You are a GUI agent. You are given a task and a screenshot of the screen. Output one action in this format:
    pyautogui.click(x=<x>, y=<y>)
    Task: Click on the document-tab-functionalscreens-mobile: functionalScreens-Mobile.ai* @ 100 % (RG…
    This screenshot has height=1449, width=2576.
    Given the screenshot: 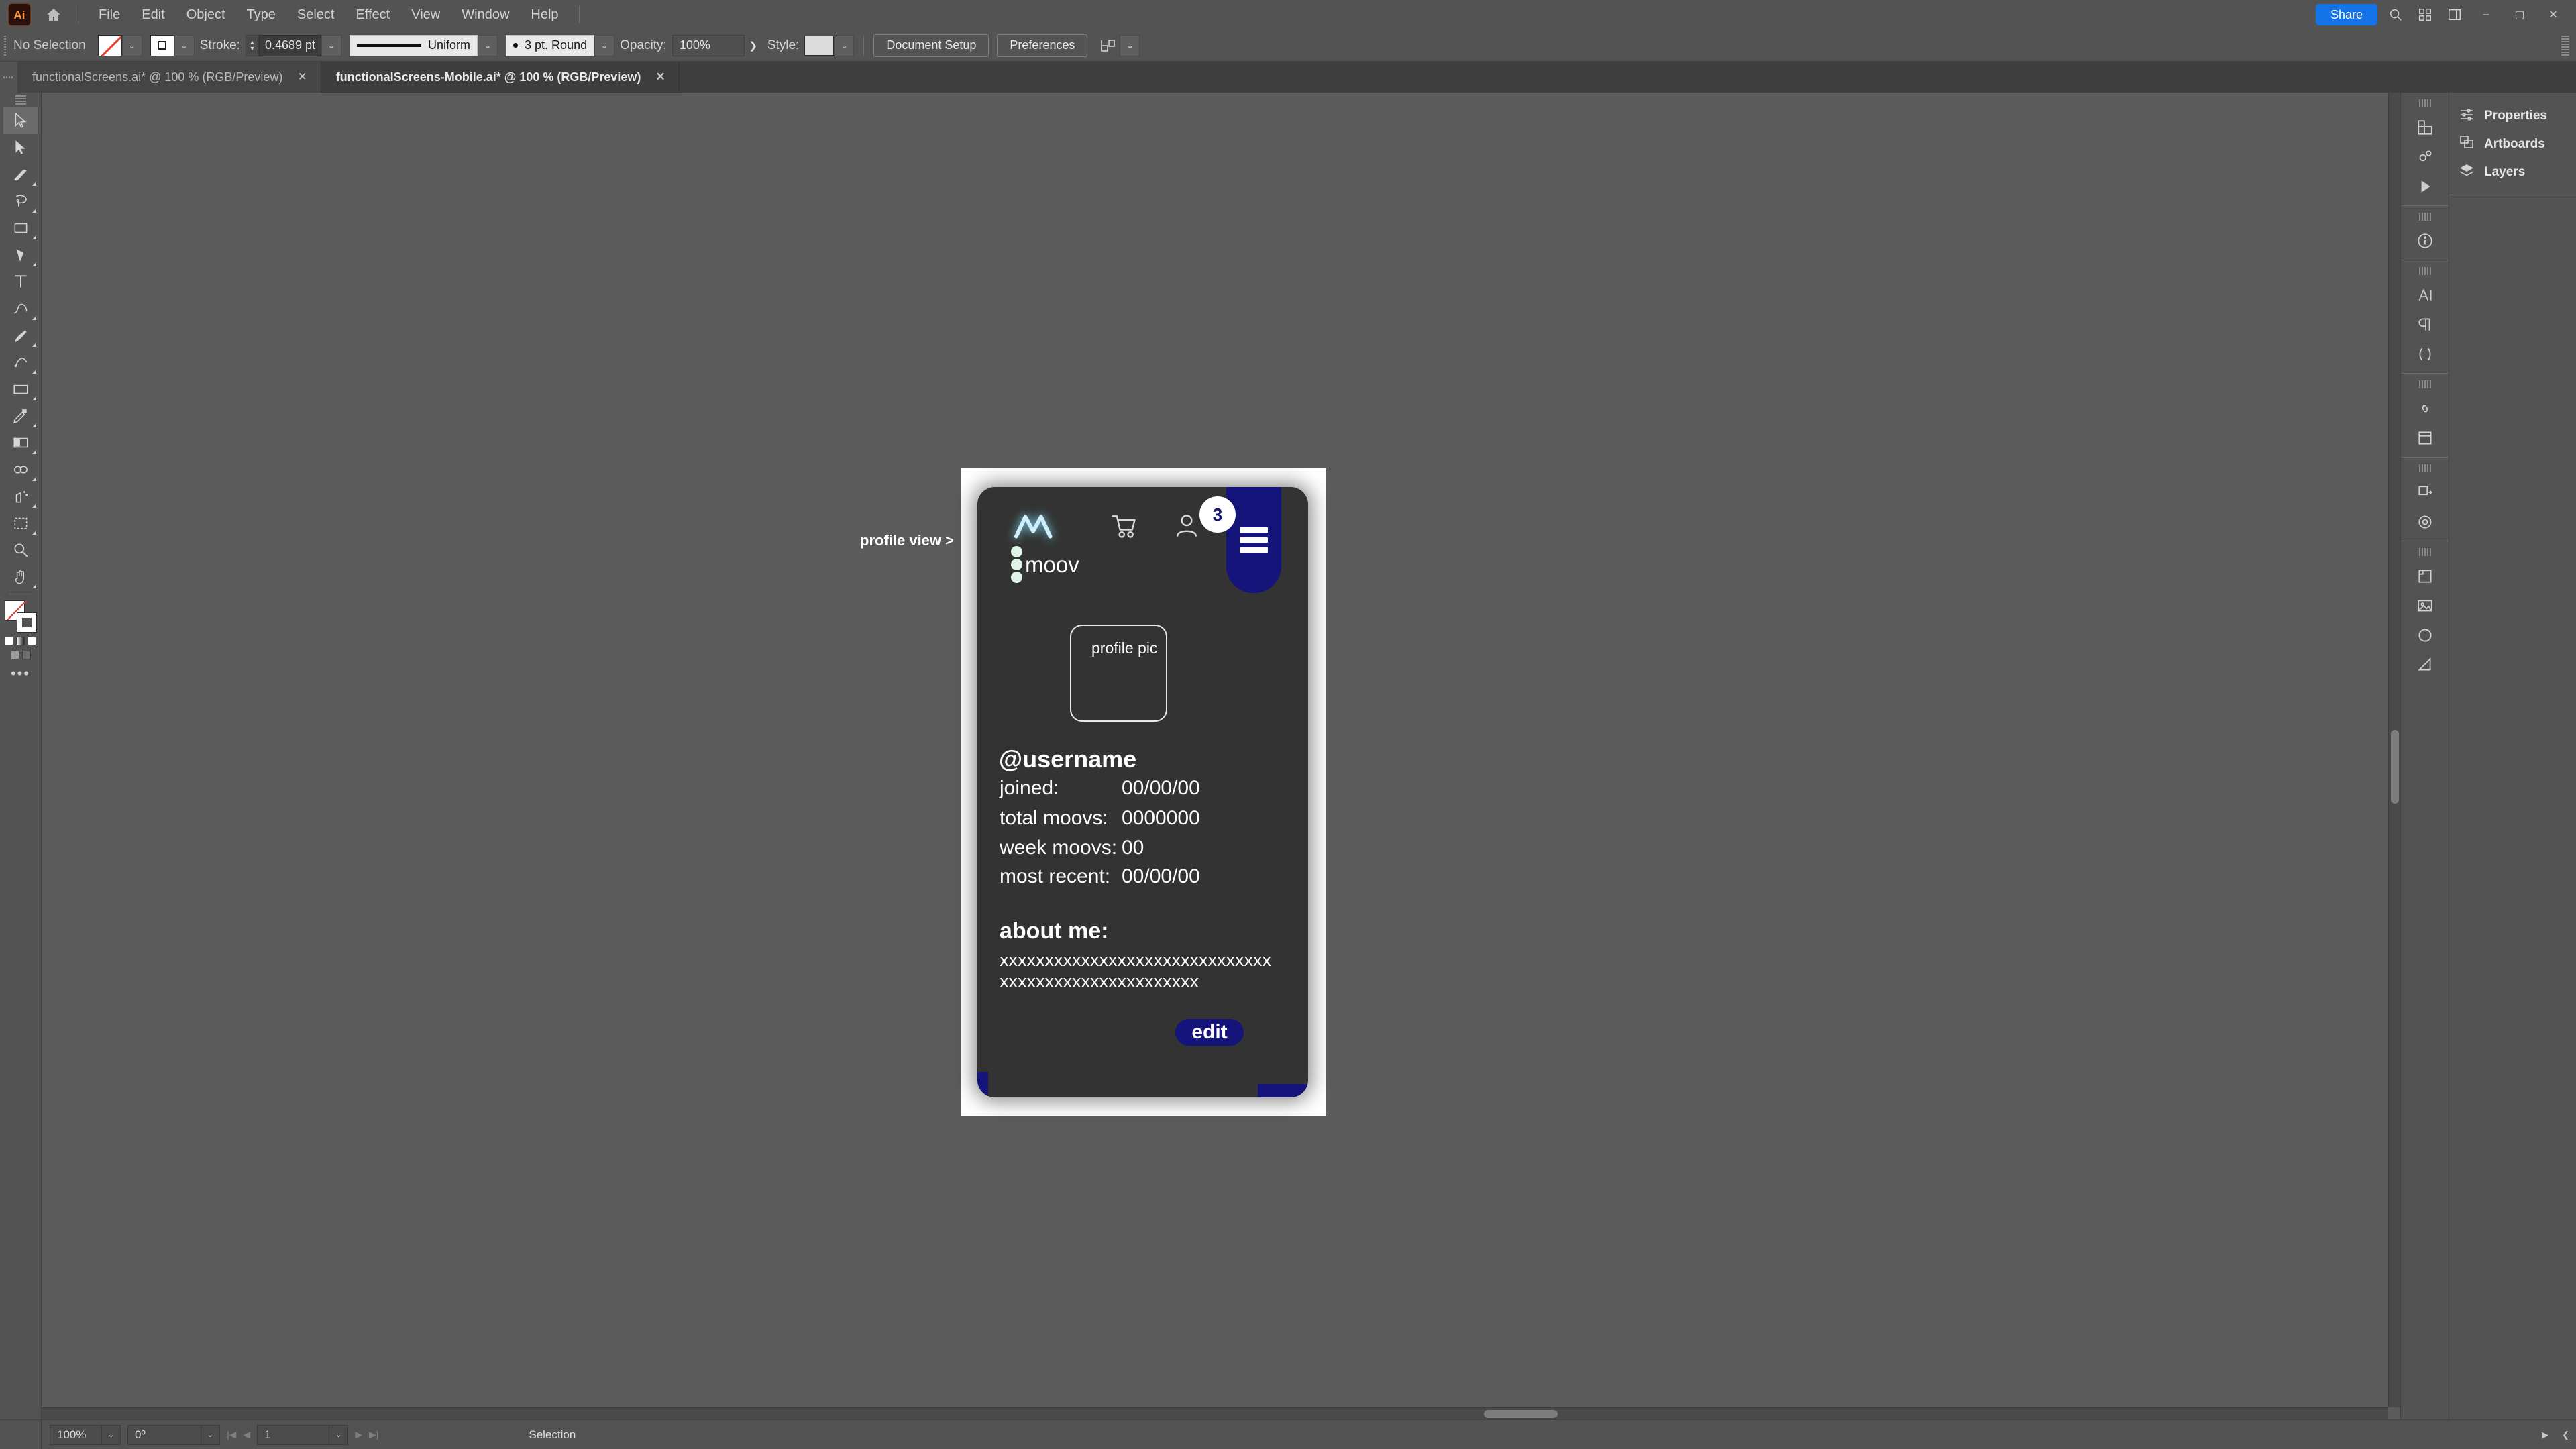 What is the action you would take?
    pyautogui.click(x=500, y=77)
    